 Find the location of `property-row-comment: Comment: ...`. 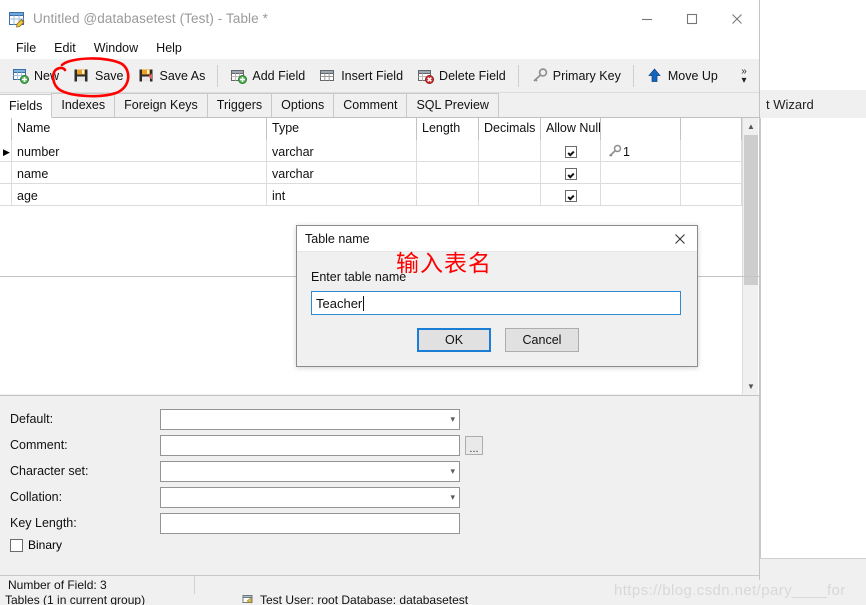

property-row-comment: Comment: ... is located at coordinates (246, 445).